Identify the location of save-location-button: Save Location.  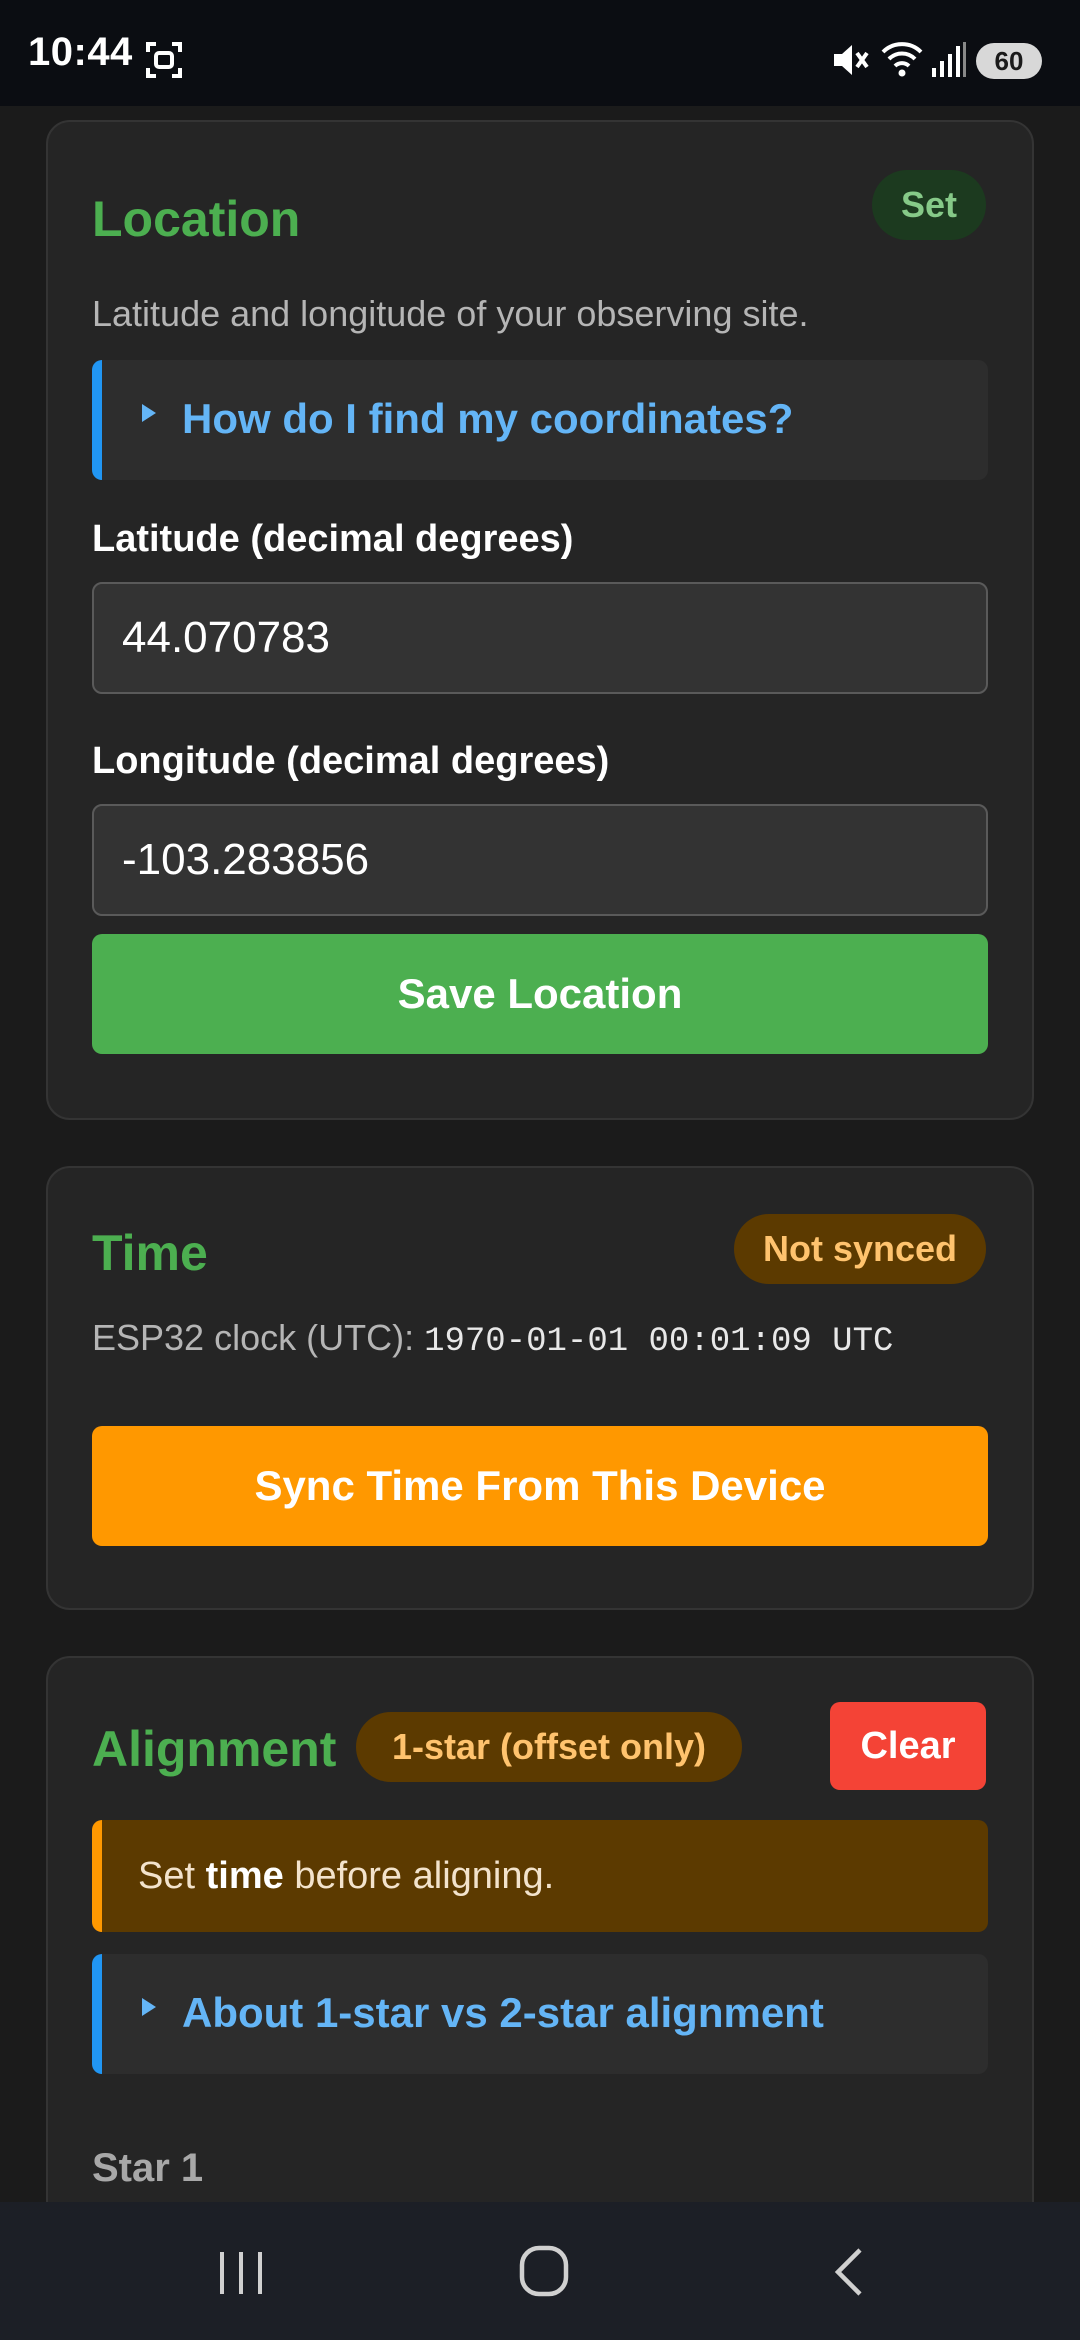
(540, 994).